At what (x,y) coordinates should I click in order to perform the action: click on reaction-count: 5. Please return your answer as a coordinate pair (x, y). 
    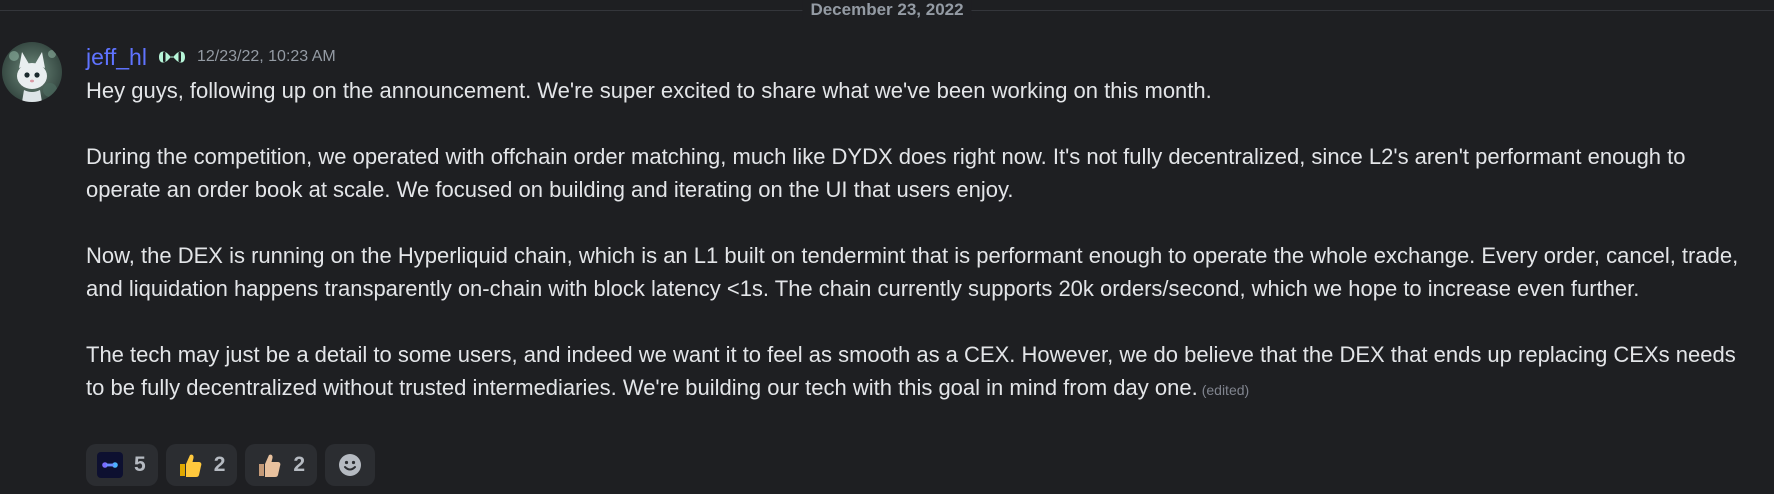
    Looking at the image, I should click on (140, 464).